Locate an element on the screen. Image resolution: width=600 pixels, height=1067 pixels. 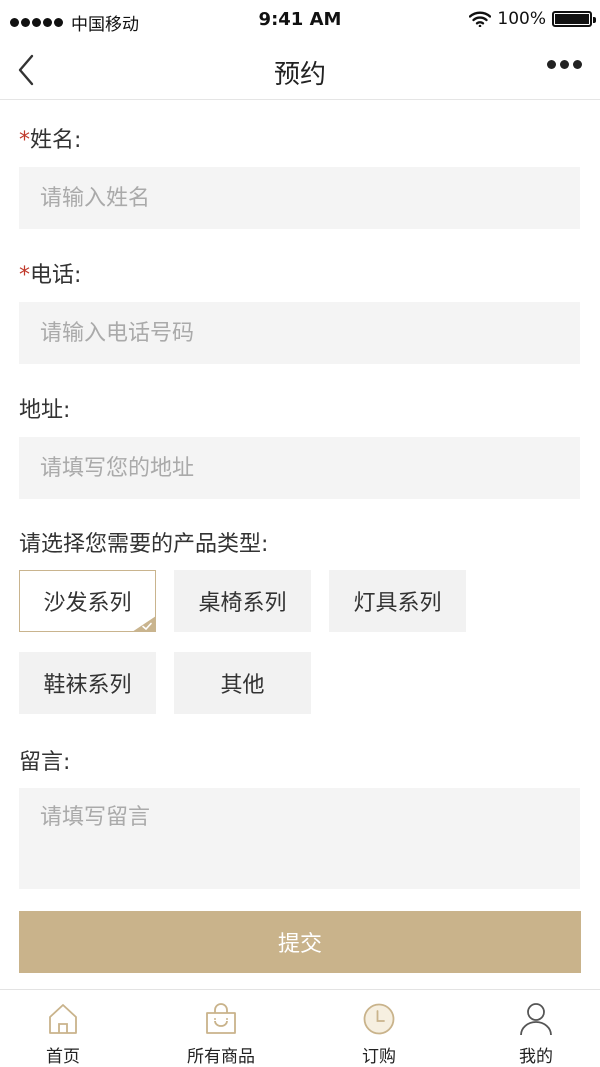
category-chip-shoes: 鞋袜系列 is located at coordinates (87, 683).